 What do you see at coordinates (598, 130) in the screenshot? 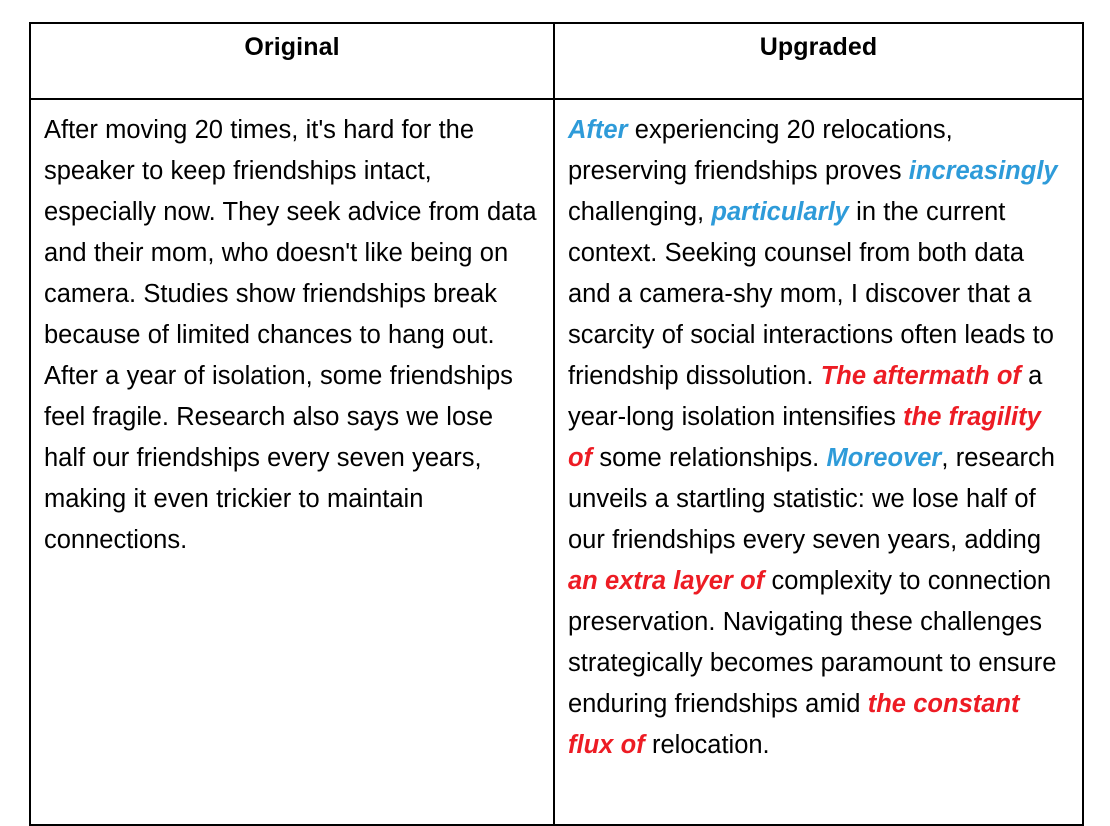
I see `emphasis-blue: After` at bounding box center [598, 130].